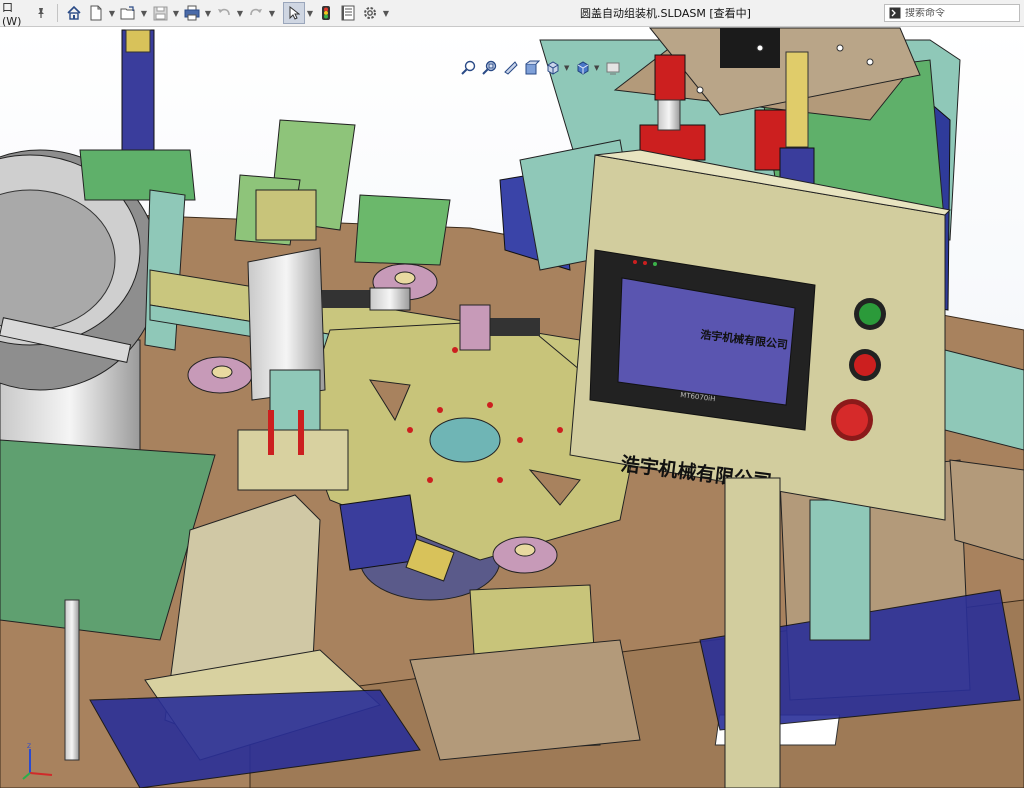 The image size is (1024, 788). What do you see at coordinates (326, 13) in the screenshot?
I see `traffic-light-icon` at bounding box center [326, 13].